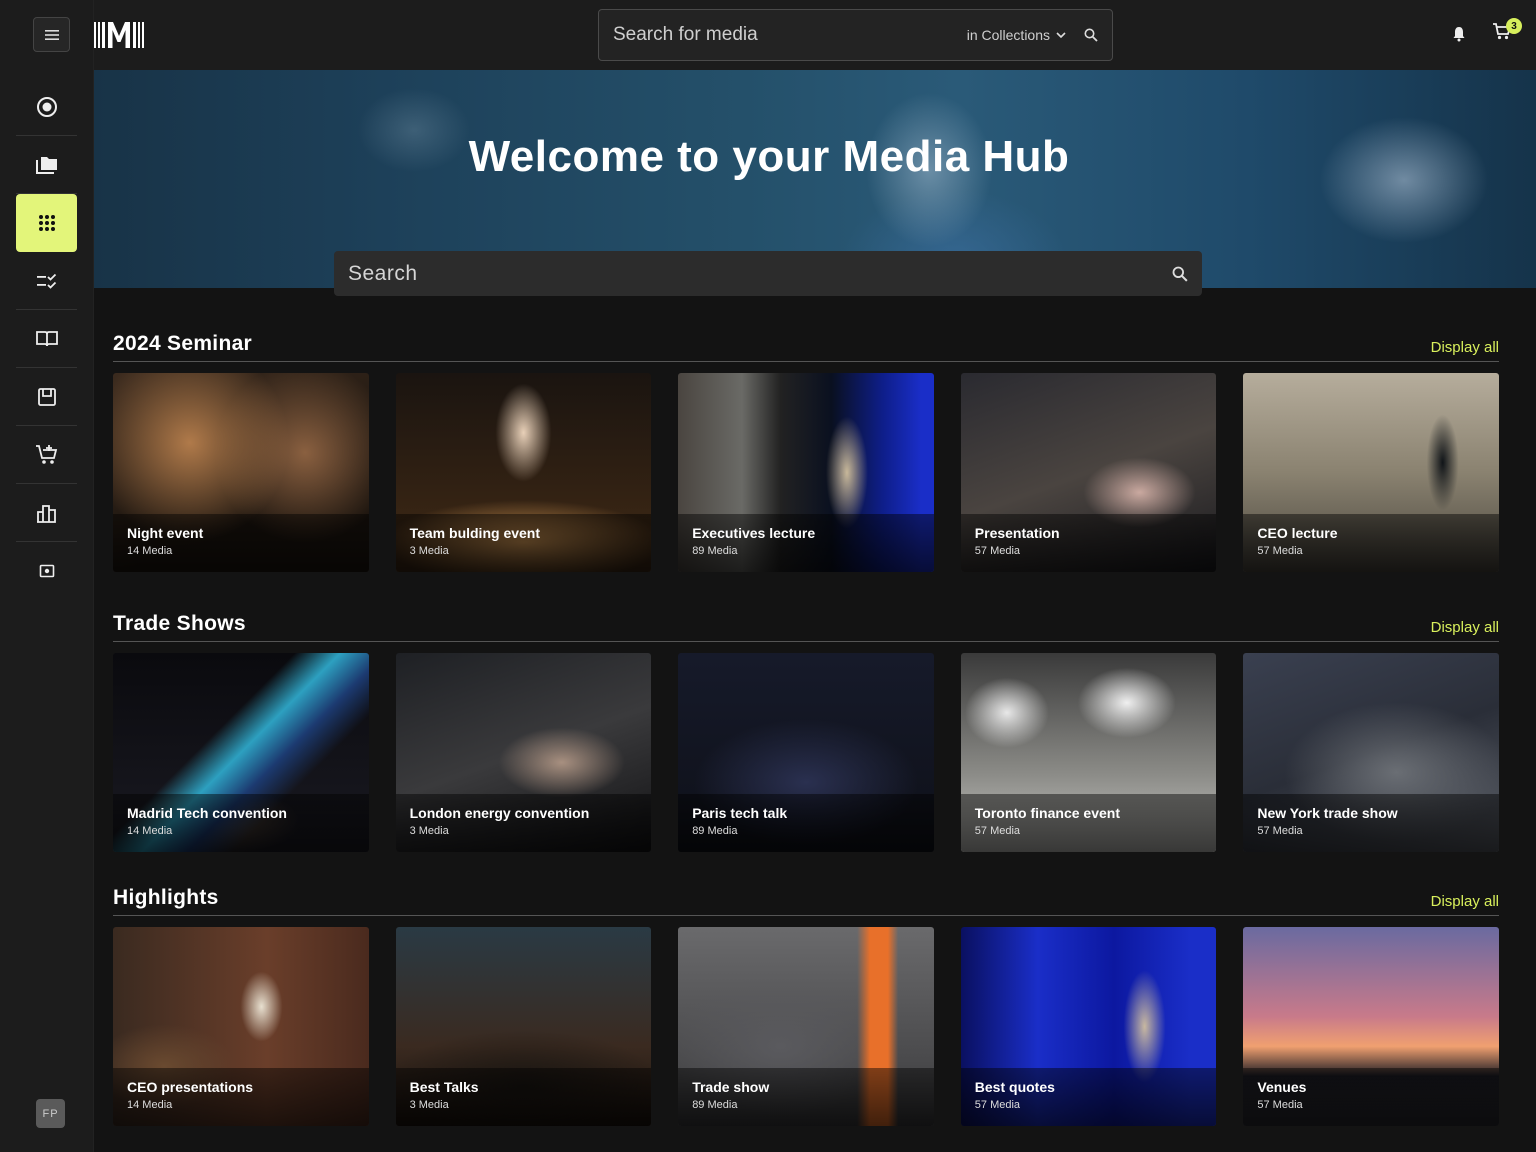 Image resolution: width=1536 pixels, height=1152 pixels. I want to click on section-title: 2024 Seminar, so click(183, 343).